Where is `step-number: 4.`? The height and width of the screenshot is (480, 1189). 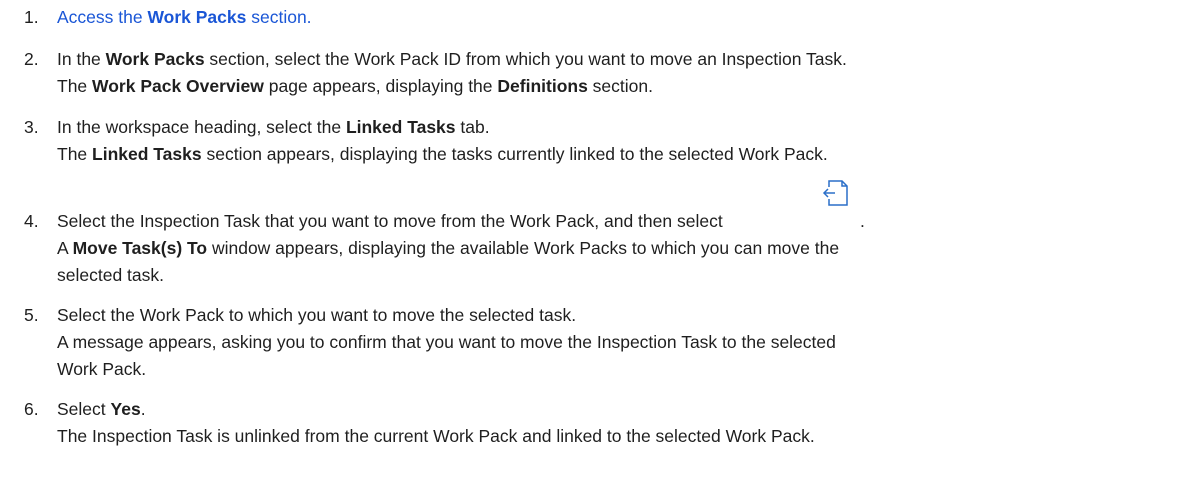
step-number: 4. is located at coordinates (31, 221).